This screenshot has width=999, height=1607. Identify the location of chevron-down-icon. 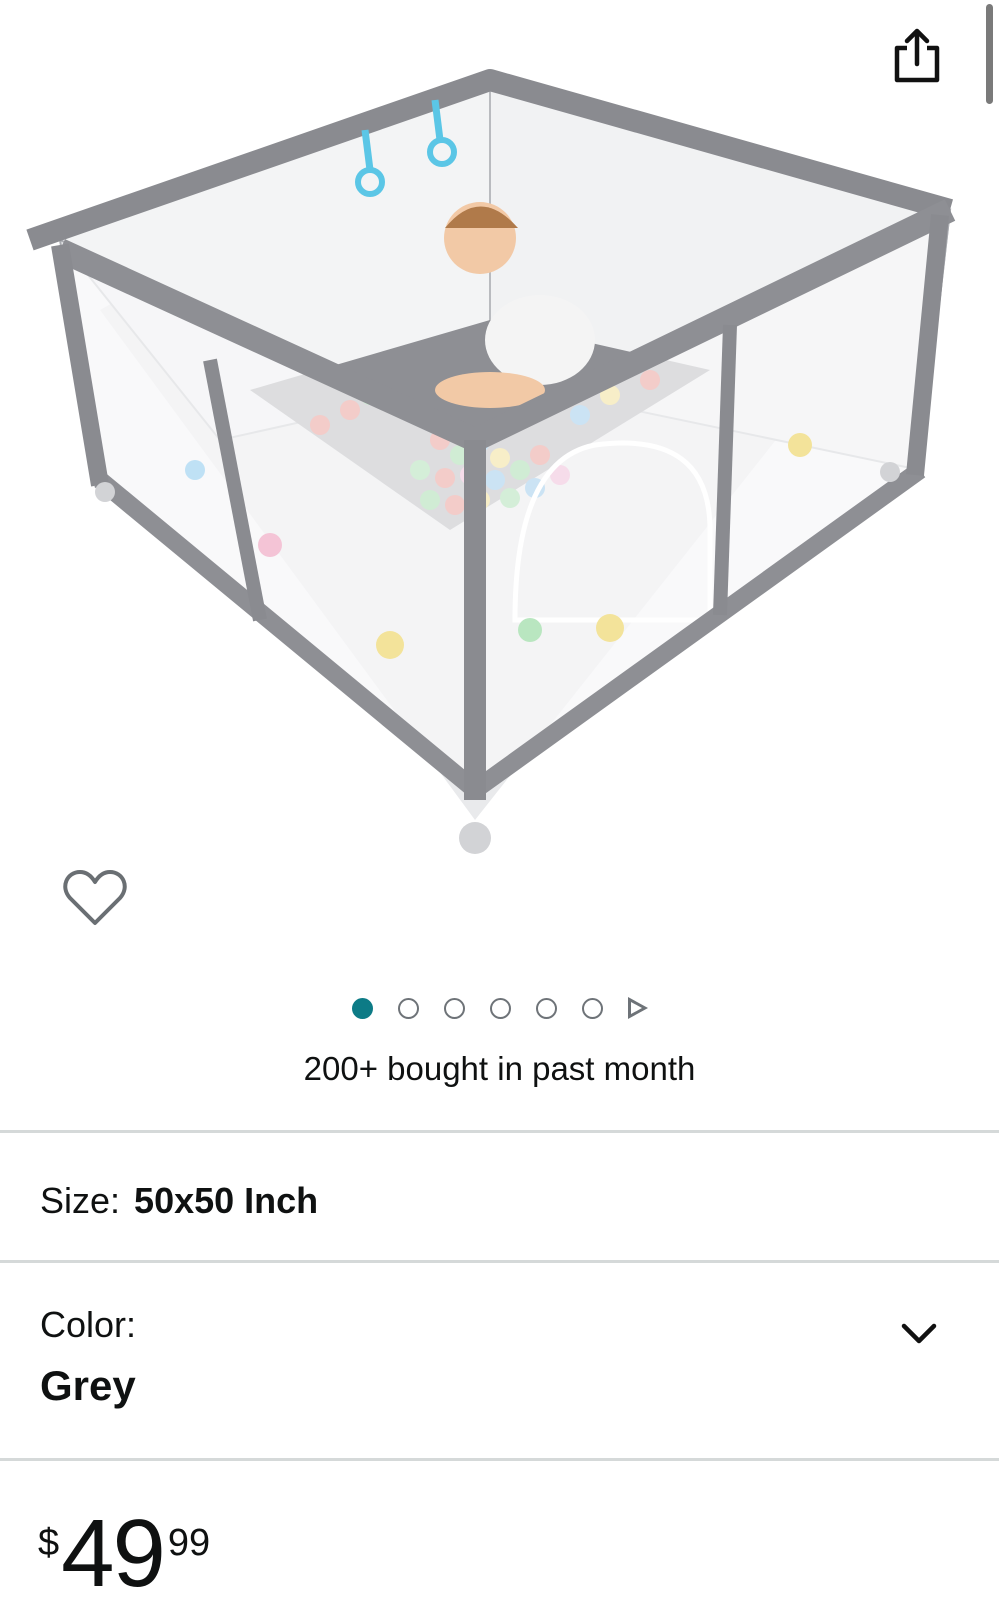
(919, 1333).